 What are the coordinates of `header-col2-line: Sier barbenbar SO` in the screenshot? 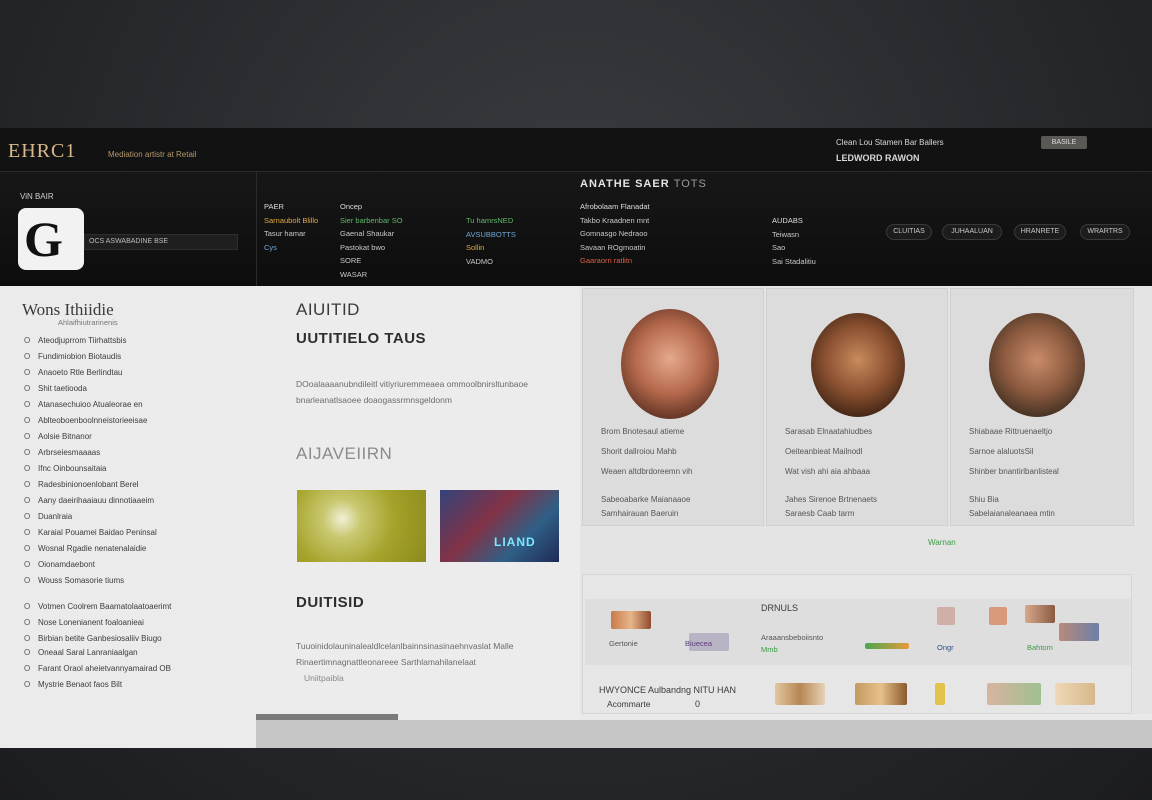 It's located at (371, 221).